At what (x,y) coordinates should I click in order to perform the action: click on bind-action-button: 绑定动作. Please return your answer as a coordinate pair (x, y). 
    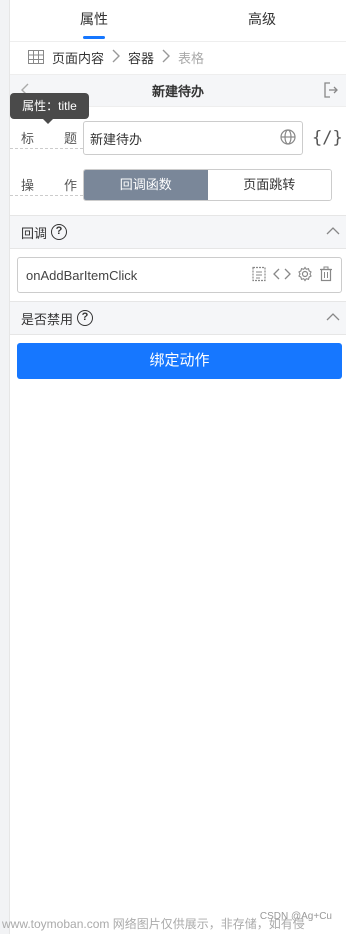
    Looking at the image, I should click on (179, 361).